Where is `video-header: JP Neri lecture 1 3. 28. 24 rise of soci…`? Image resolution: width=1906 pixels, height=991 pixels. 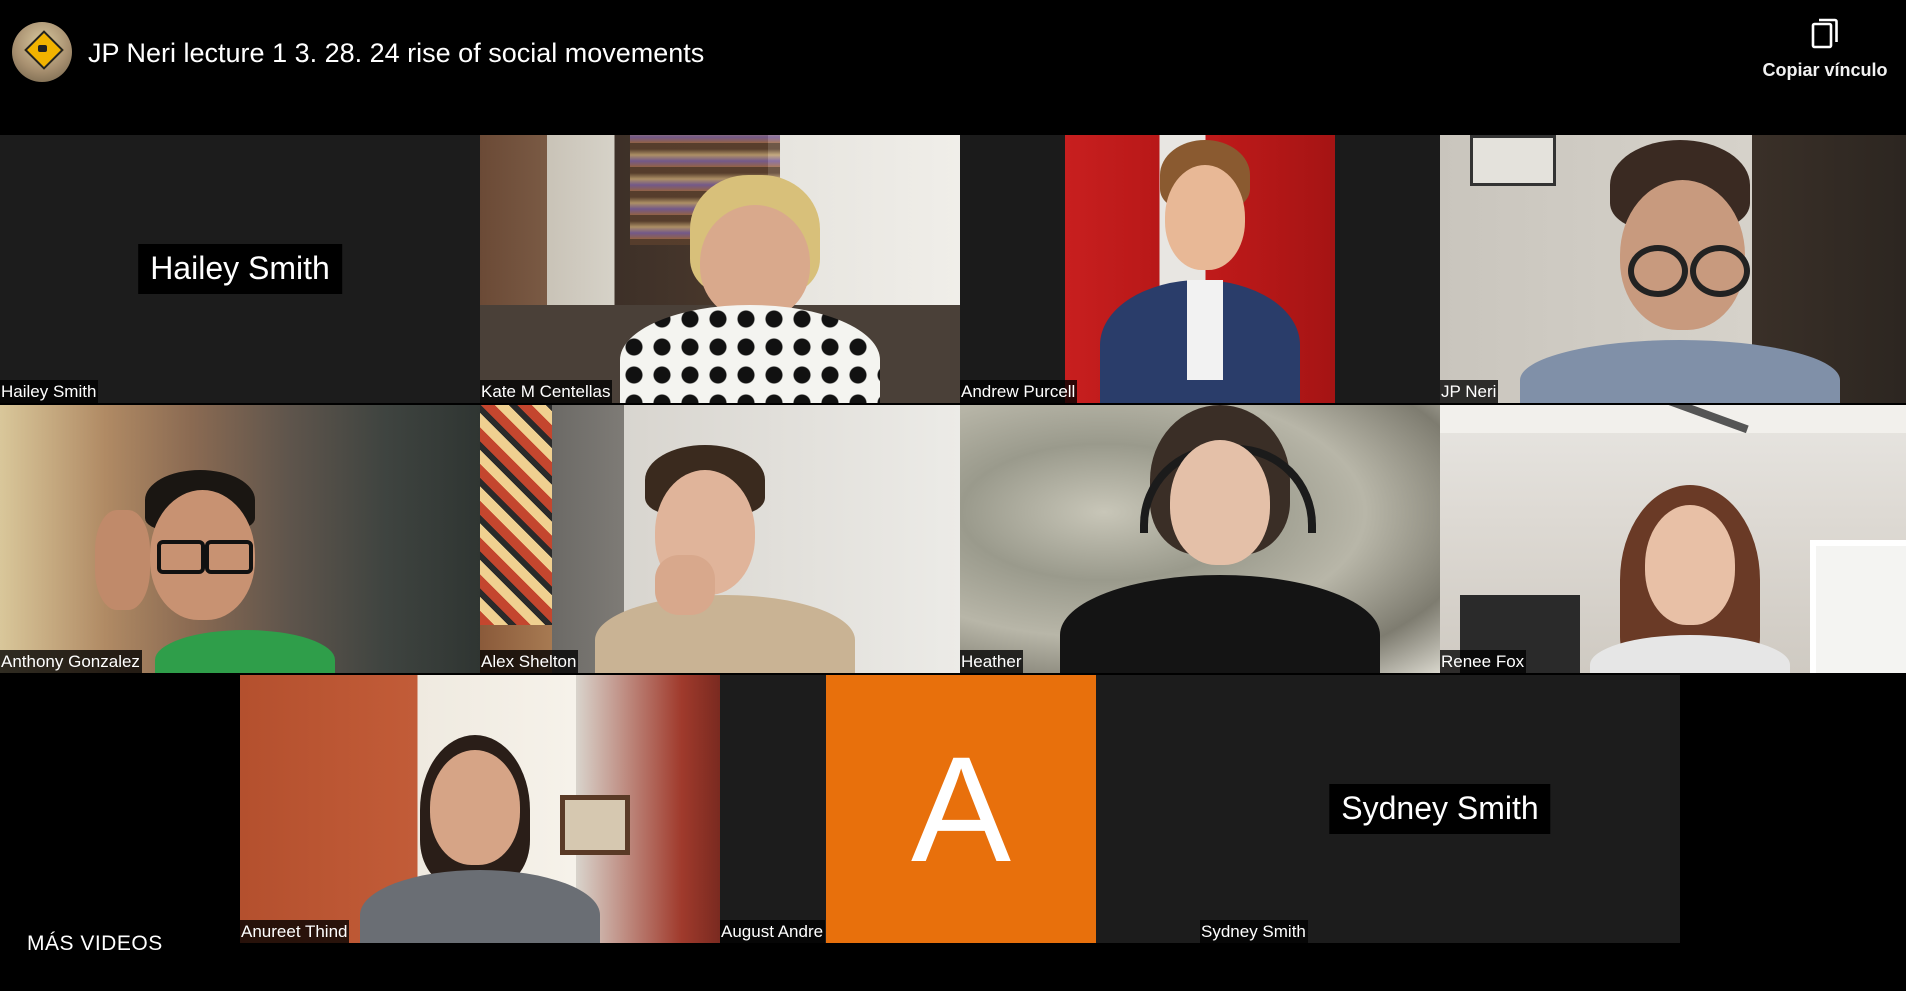 video-header: JP Neri lecture 1 3. 28. 24 rise of soci… is located at coordinates (953, 54).